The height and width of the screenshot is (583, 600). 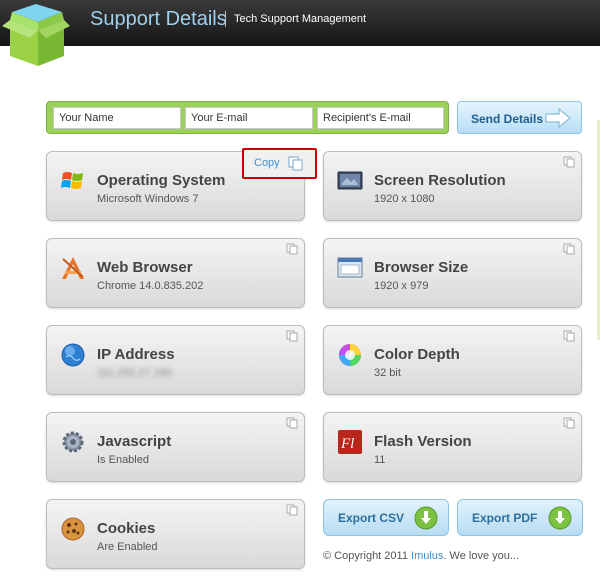 I want to click on title-separator, so click(x=225, y=19).